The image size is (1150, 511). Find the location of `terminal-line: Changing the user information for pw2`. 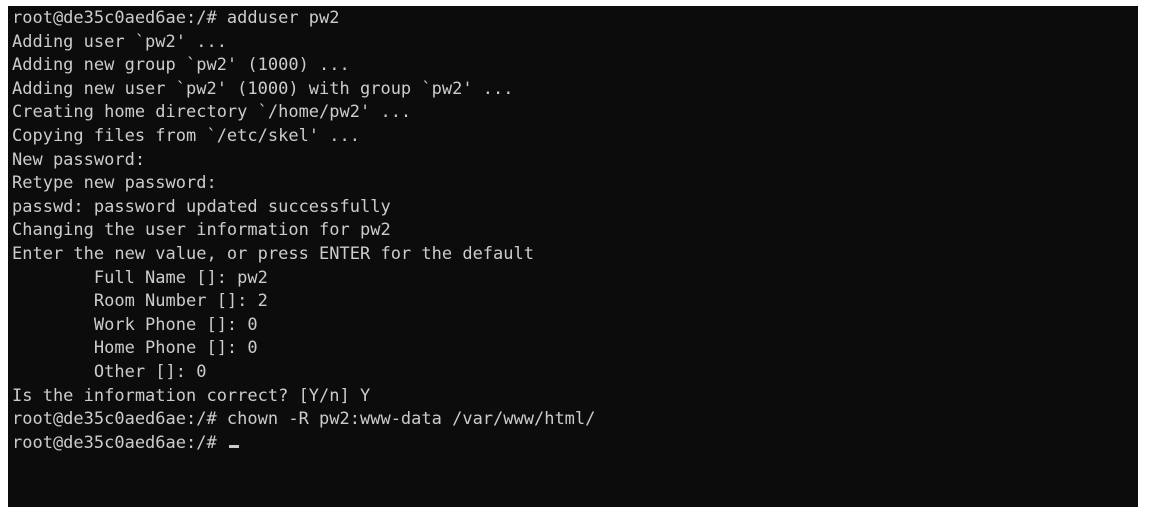

terminal-line: Changing the user information for pw2 is located at coordinates (201, 230).